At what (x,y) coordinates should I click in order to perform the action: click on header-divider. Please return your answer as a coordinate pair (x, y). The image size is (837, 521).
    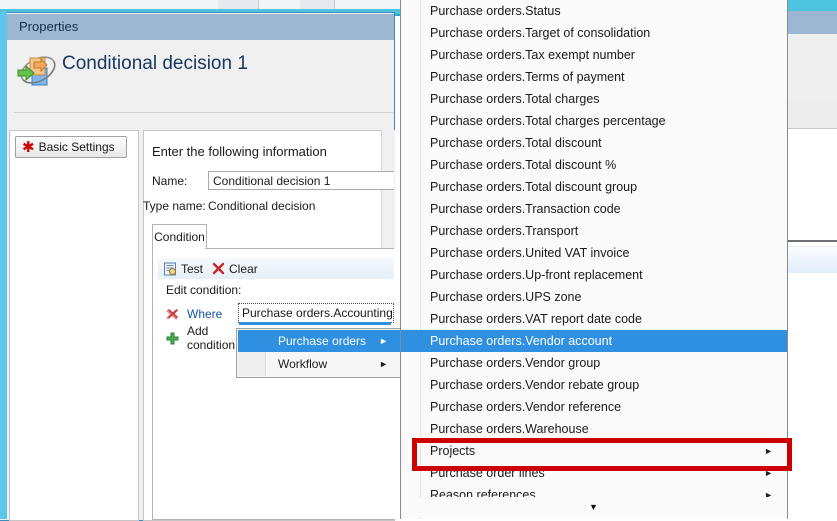
    Looking at the image, I should click on (204, 112).